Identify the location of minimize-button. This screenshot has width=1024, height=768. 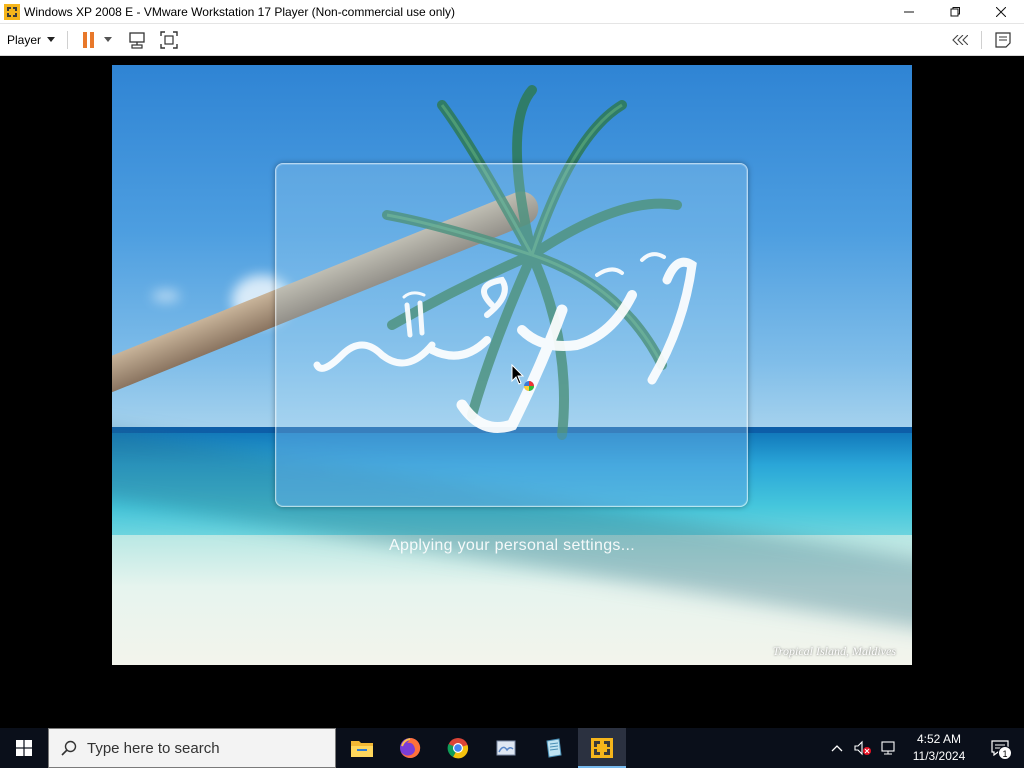
(909, 12).